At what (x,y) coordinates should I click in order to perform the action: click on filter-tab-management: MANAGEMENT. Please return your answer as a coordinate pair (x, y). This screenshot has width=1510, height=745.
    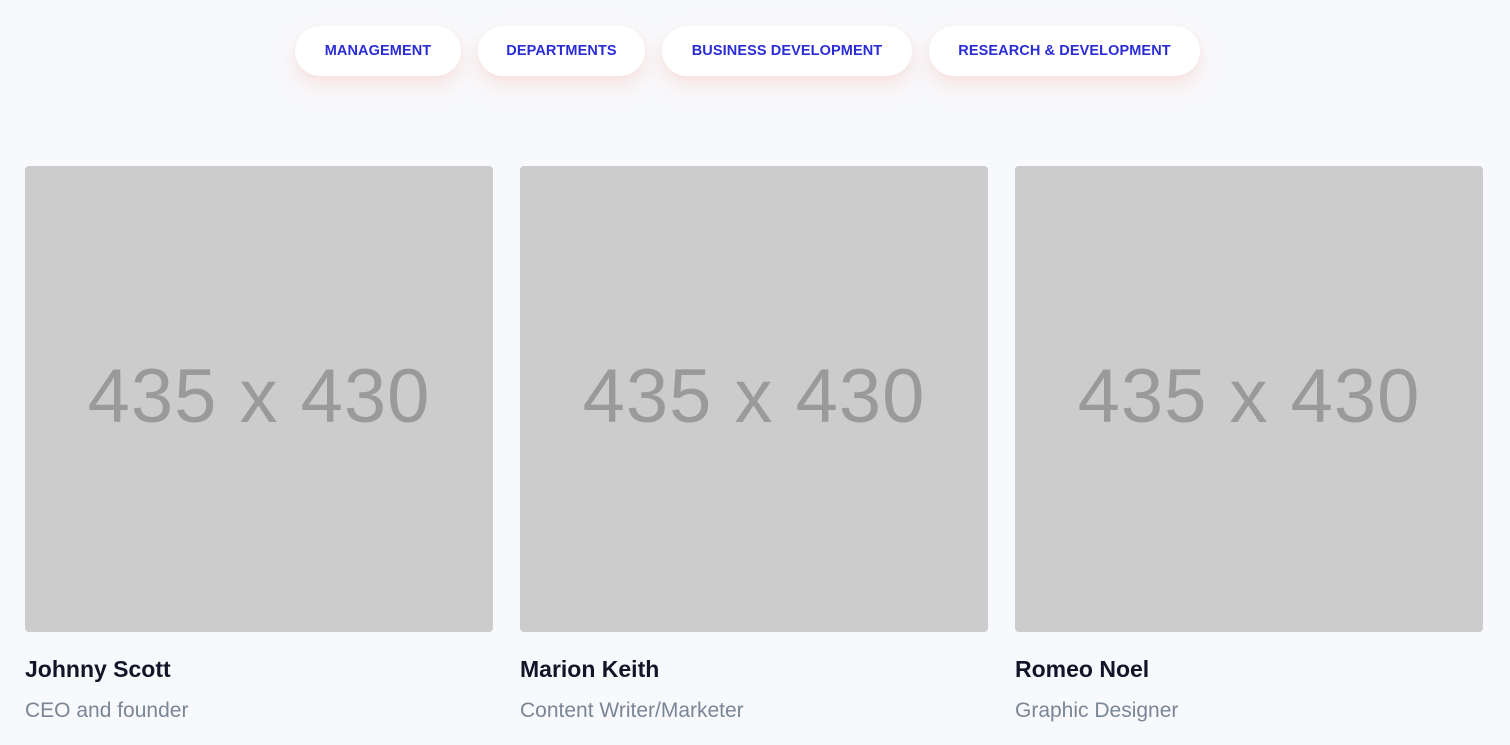
    Looking at the image, I should click on (378, 51).